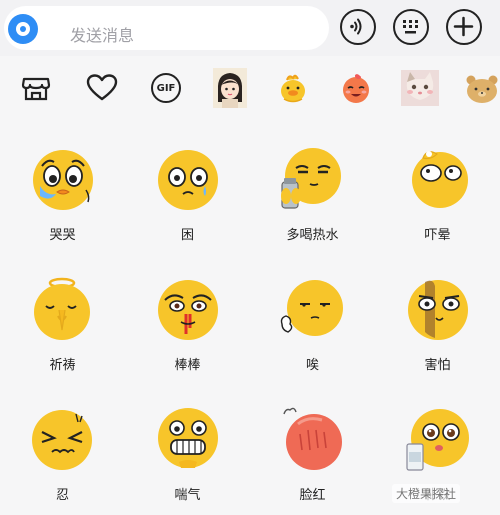 This screenshot has height=515, width=500. I want to click on sticker-blush: 脸红, so click(312, 447).